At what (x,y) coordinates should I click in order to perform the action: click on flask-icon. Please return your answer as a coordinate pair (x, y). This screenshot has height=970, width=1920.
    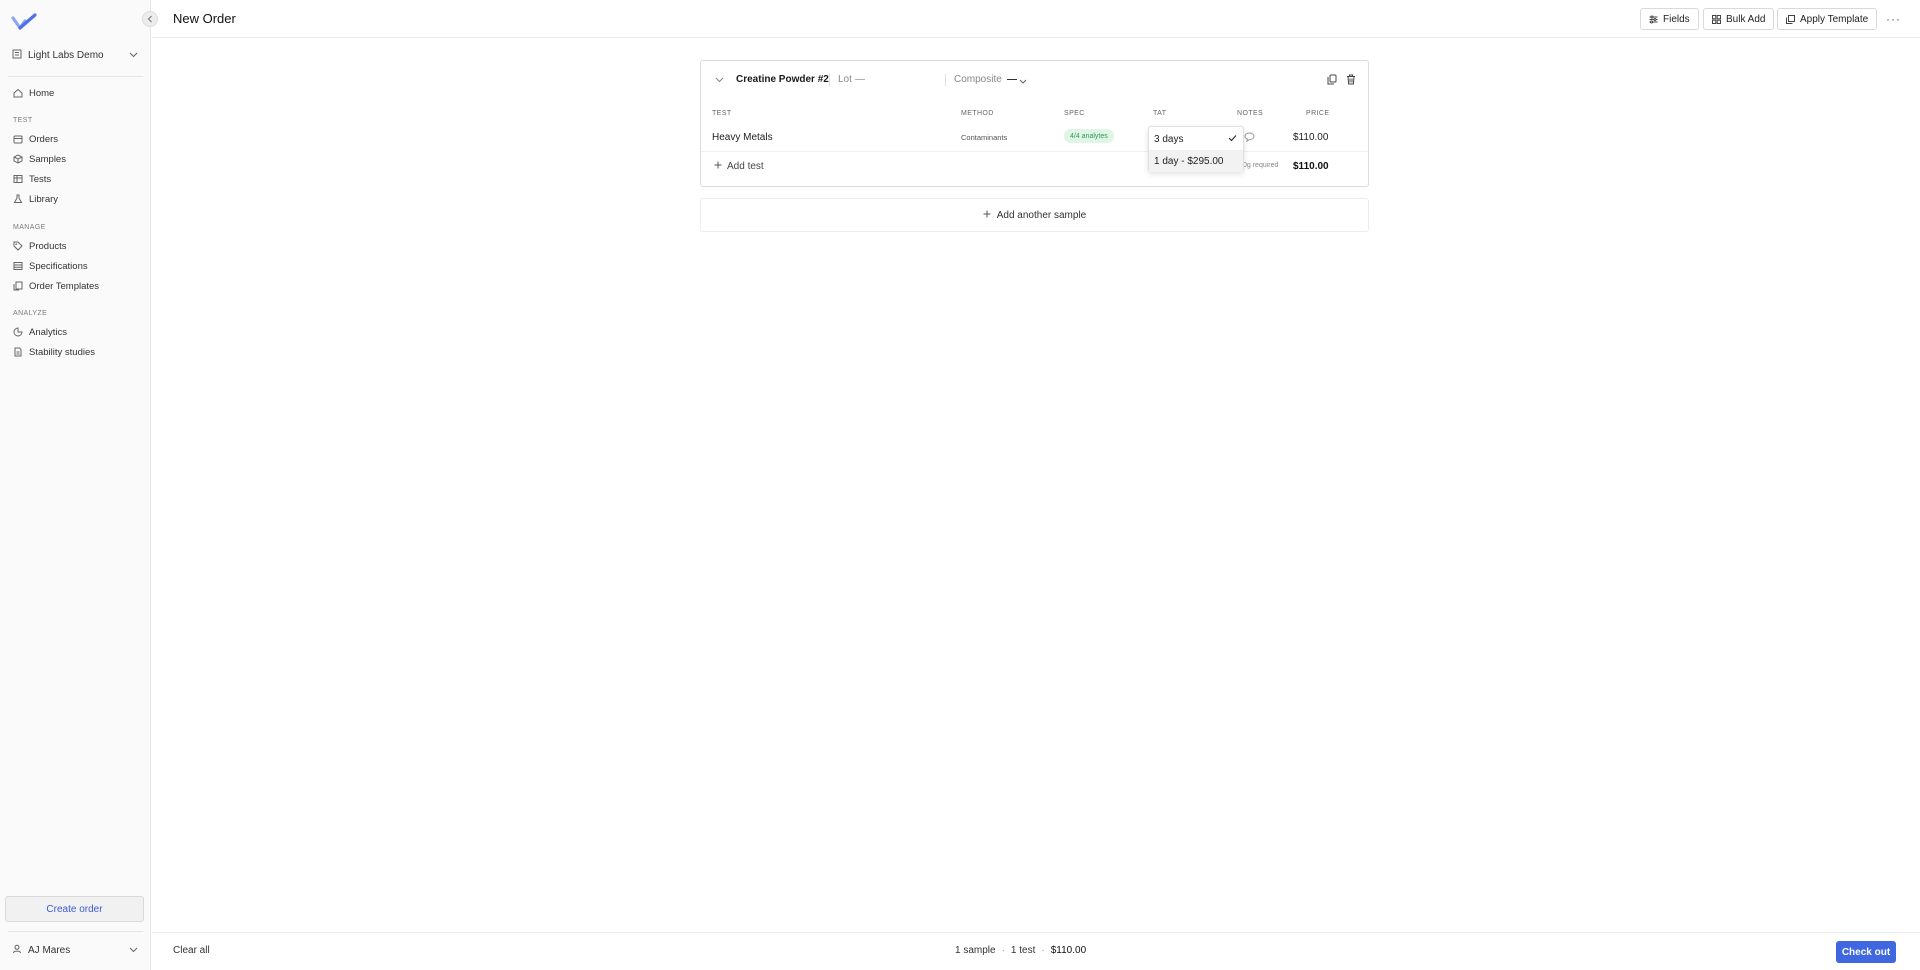
    Looking at the image, I should click on (18, 199).